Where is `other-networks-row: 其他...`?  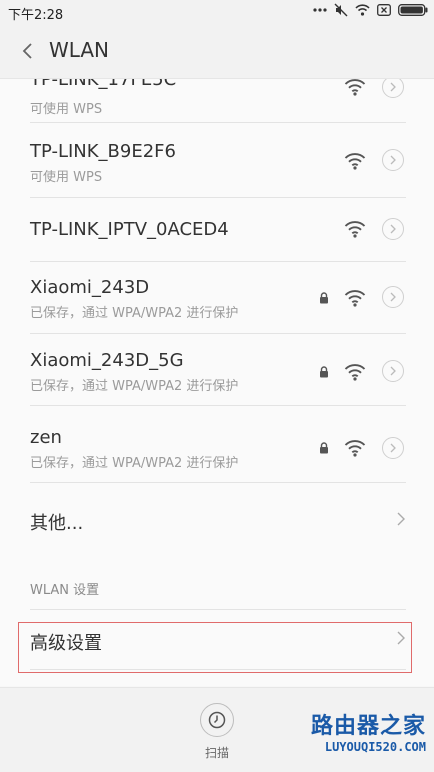
other-networks-row: 其他... is located at coordinates (217, 519).